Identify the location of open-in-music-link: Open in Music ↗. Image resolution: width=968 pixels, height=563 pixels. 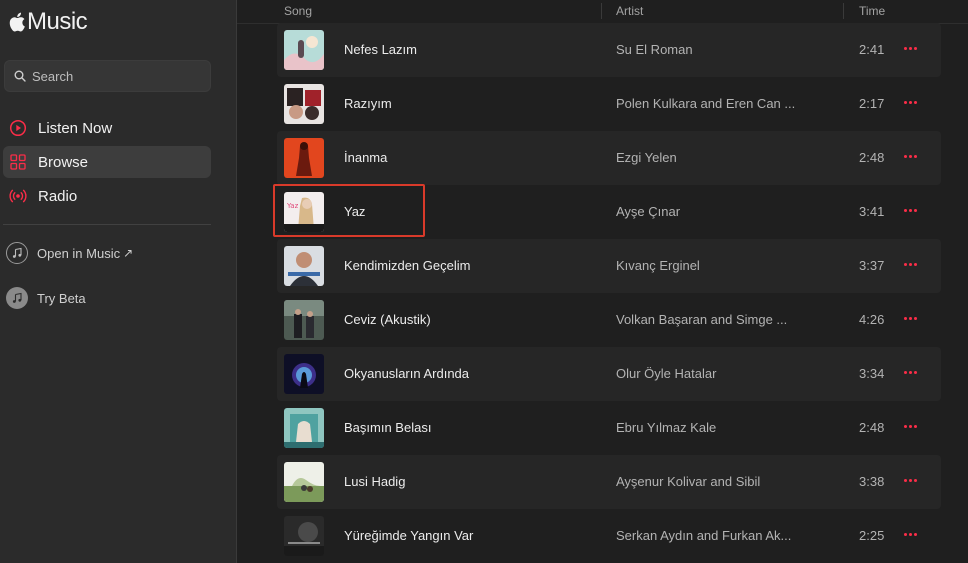
(69, 253).